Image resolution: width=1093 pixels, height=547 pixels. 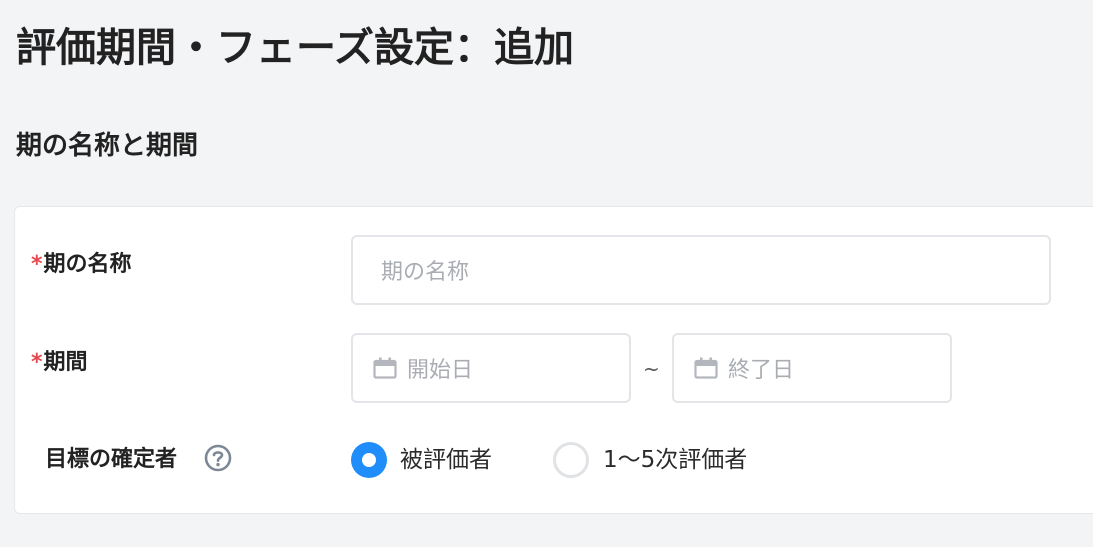 I want to click on start-date-placeholder: 開始日, so click(x=440, y=370).